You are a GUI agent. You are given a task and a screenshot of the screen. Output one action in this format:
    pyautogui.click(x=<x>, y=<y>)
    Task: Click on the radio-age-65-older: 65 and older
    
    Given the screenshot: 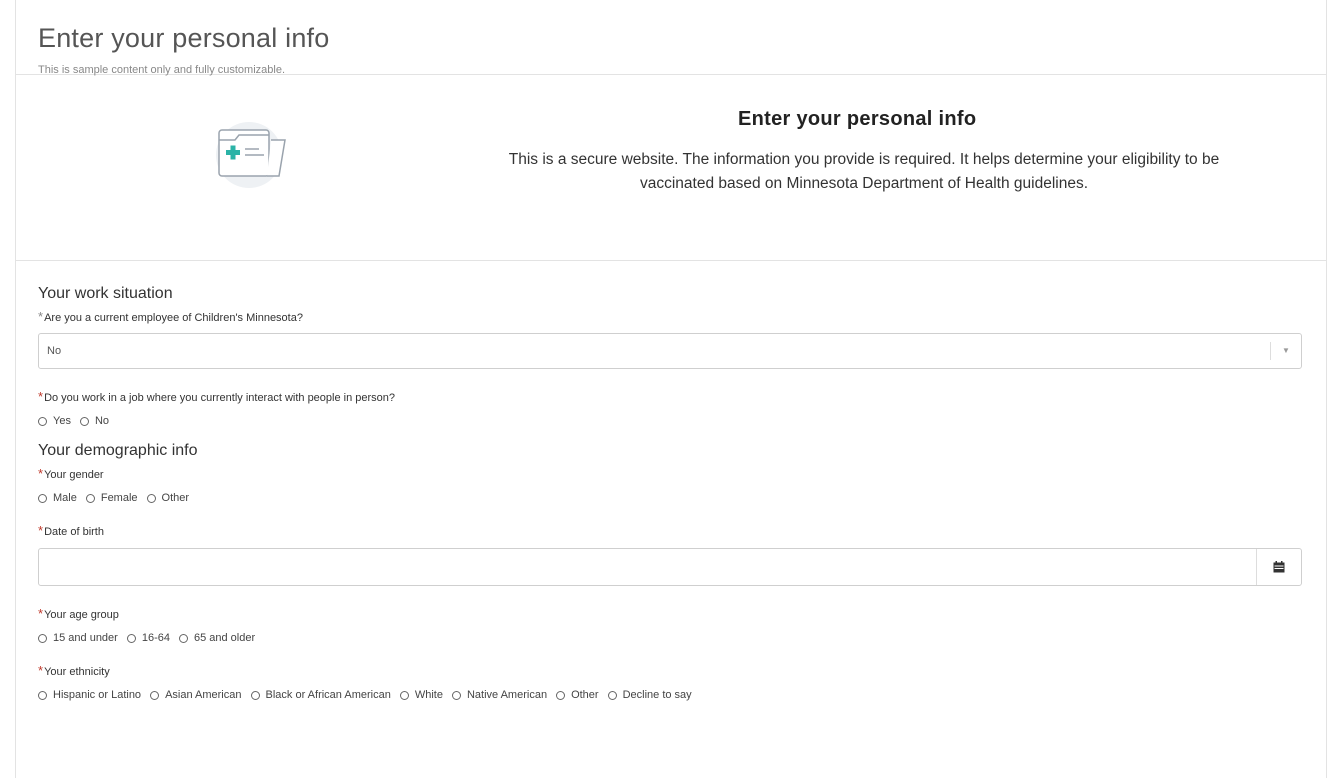 What is the action you would take?
    pyautogui.click(x=216, y=638)
    